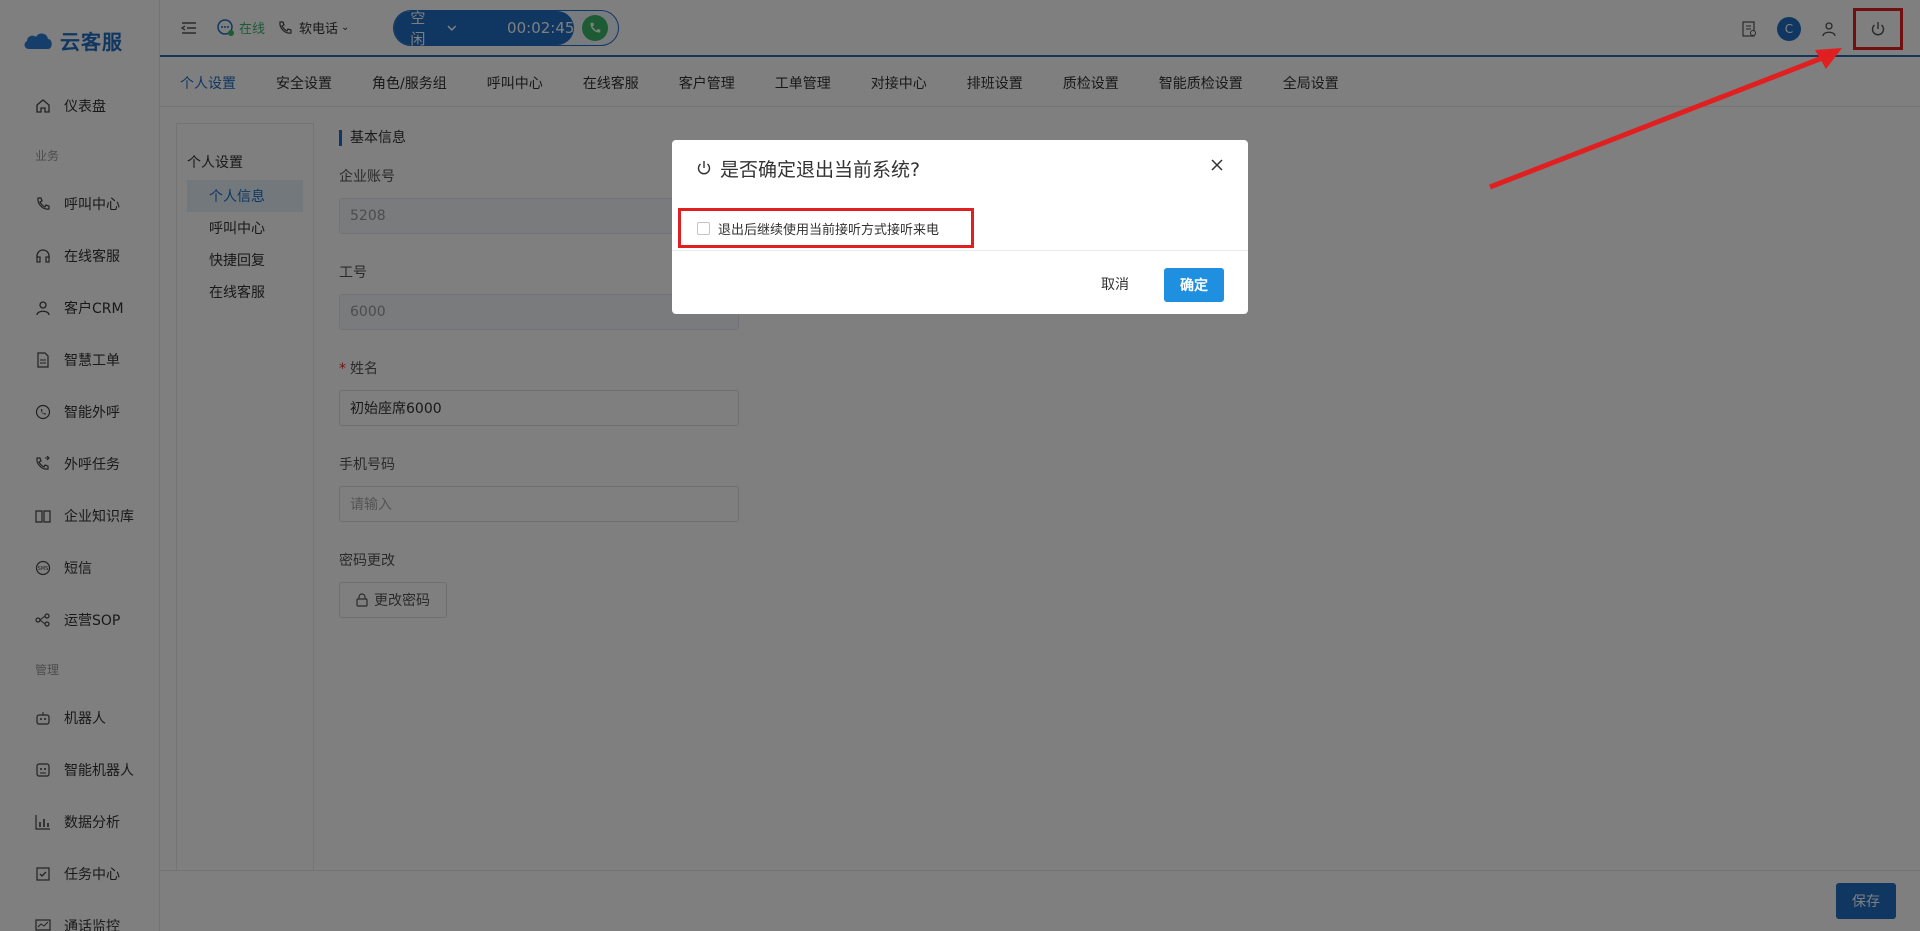  Describe the element at coordinates (960, 282) in the screenshot. I see `dialog-footer: 取消 确定` at that location.